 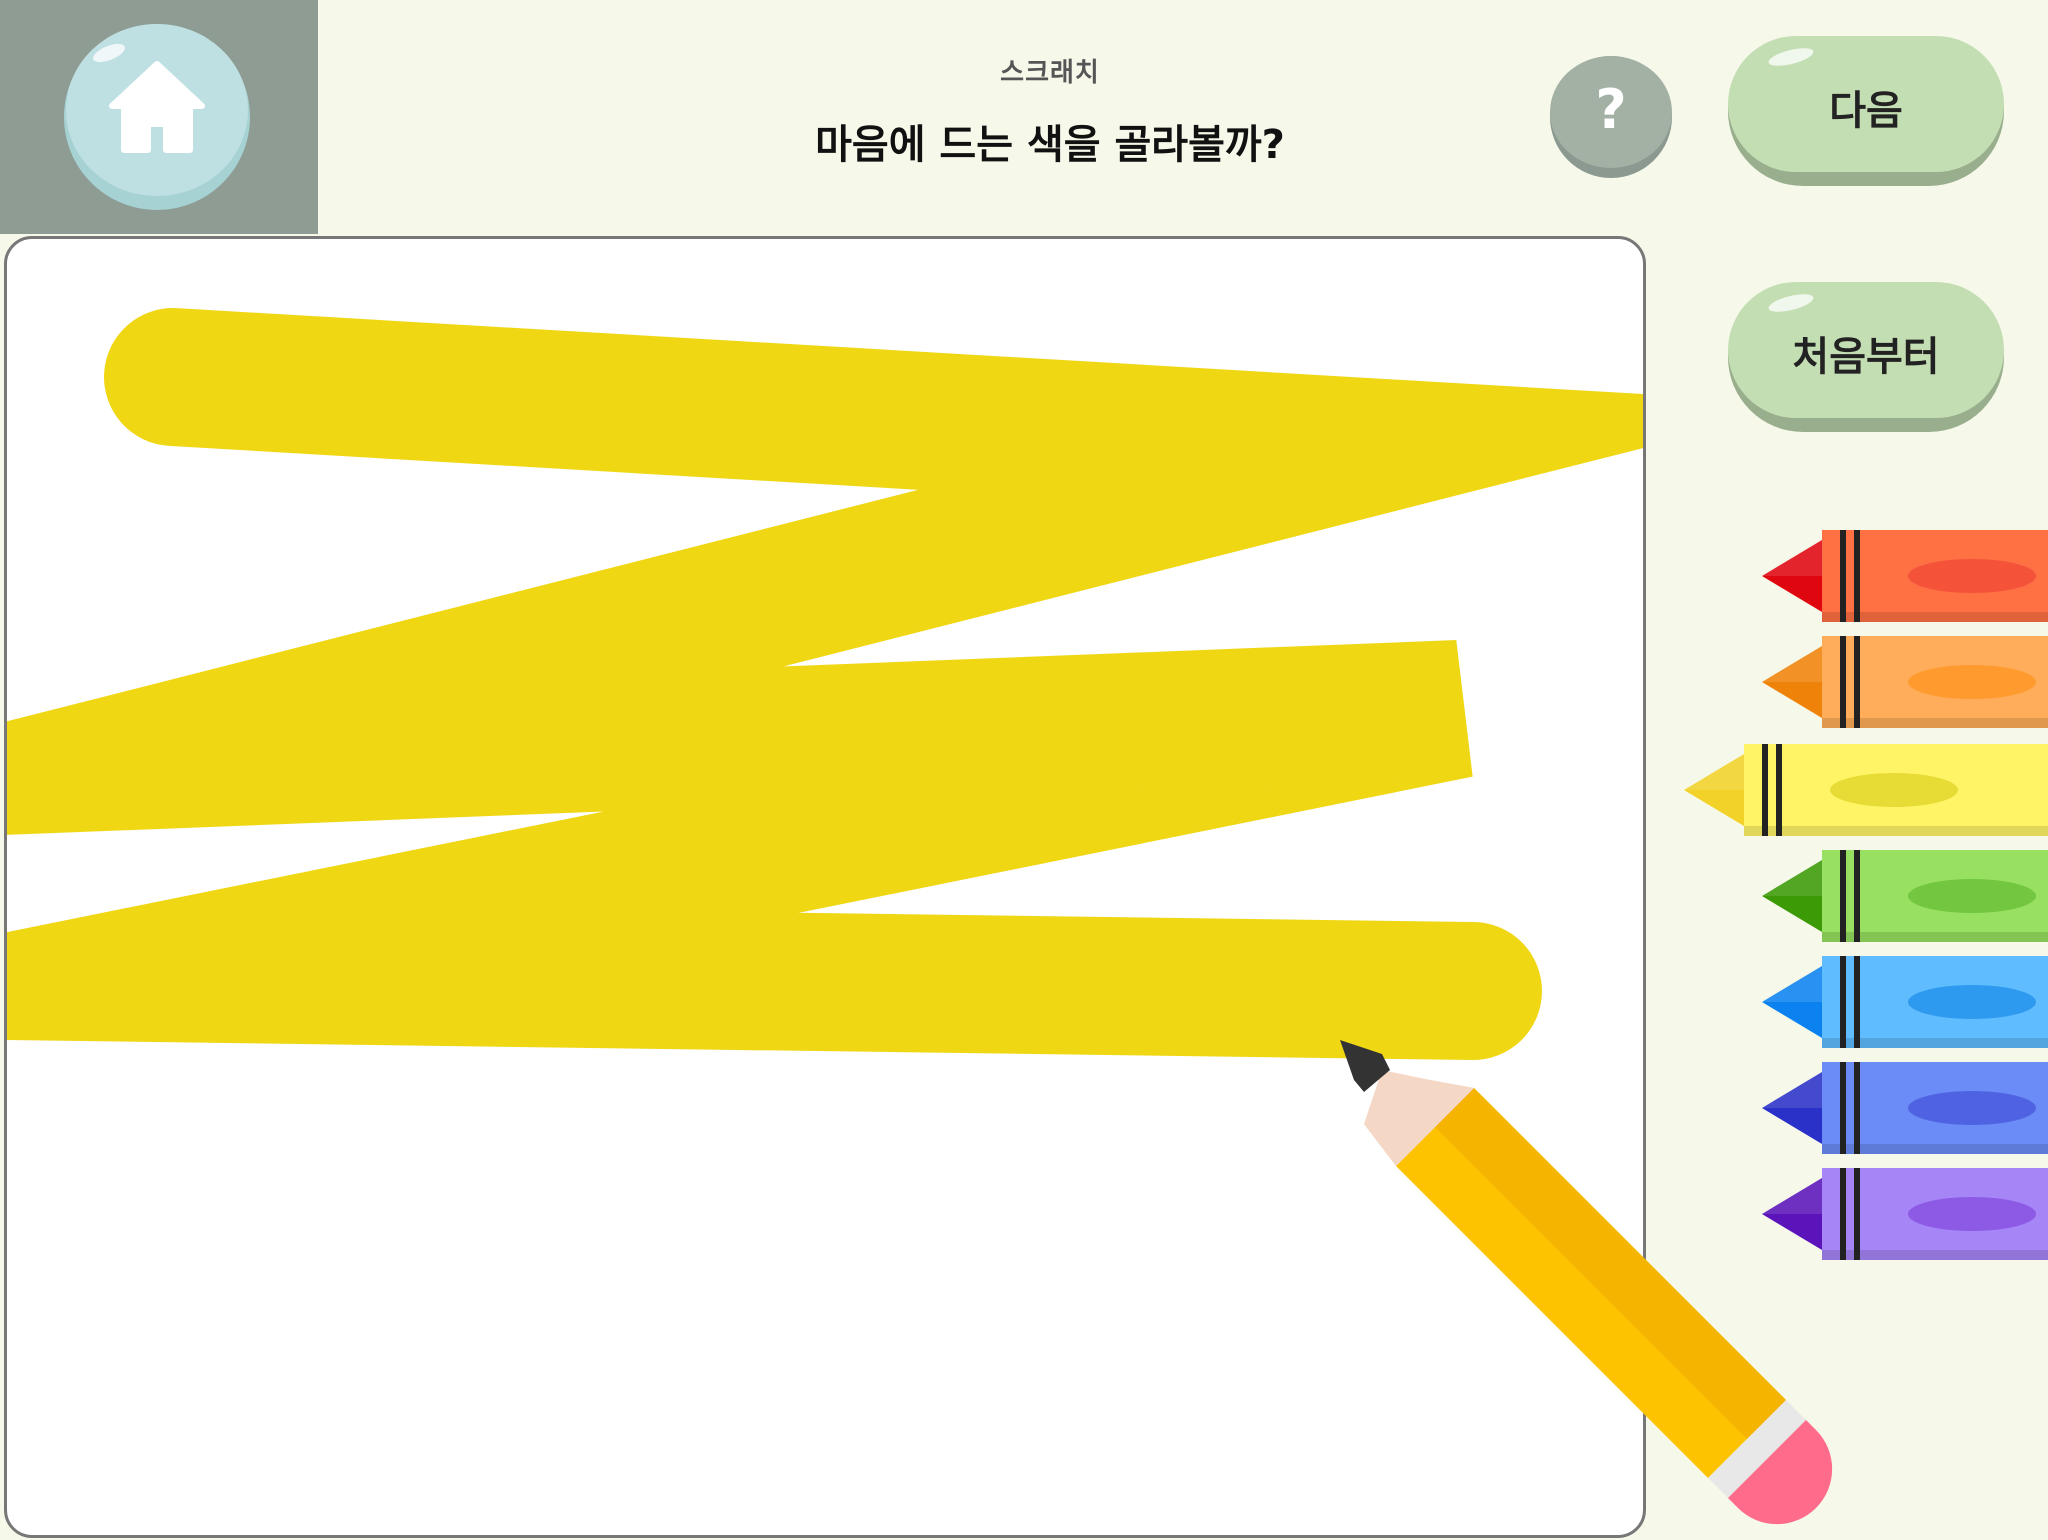 I want to click on crayon-green, so click(x=1905, y=896).